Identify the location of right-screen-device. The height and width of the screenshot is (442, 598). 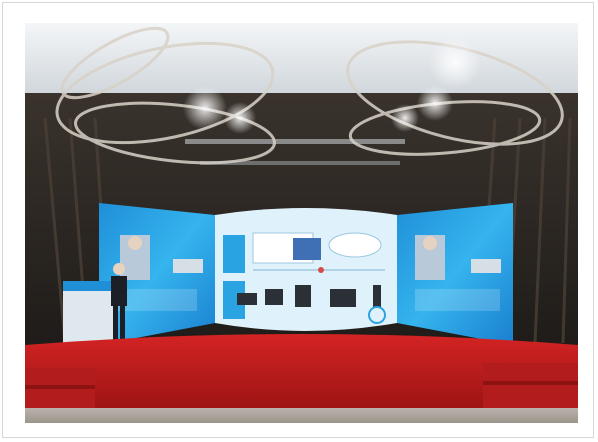
(486, 266).